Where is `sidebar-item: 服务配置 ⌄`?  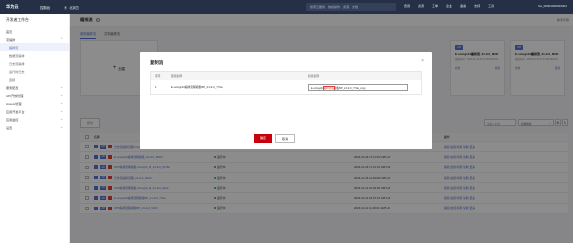 sidebar-item: 服务配置 ⌄ is located at coordinates (34, 87).